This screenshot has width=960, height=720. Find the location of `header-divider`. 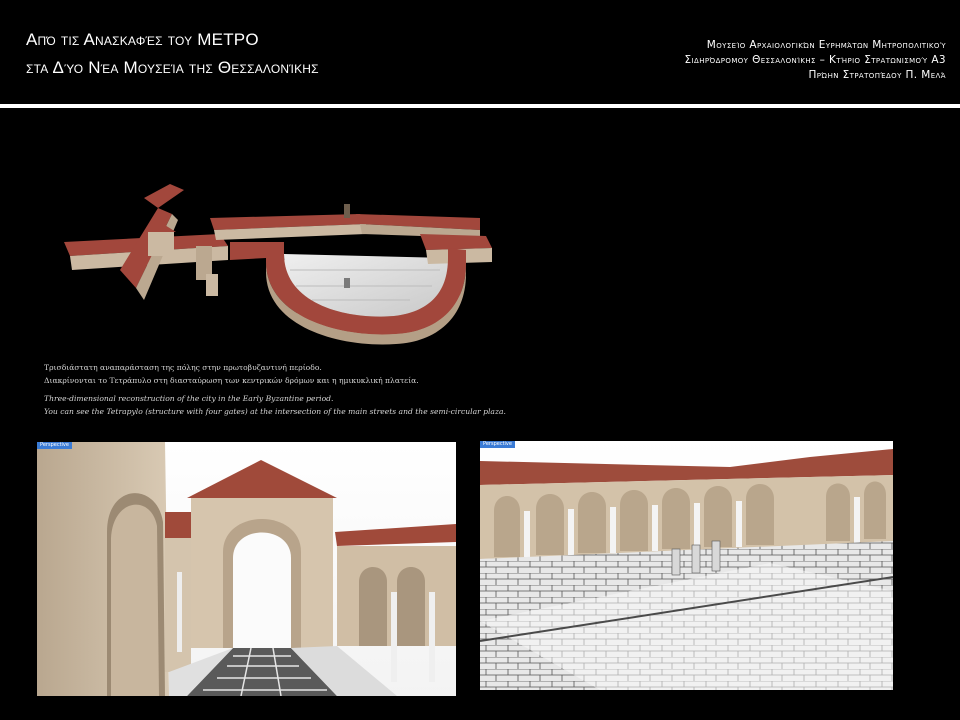

header-divider is located at coordinates (480, 106).